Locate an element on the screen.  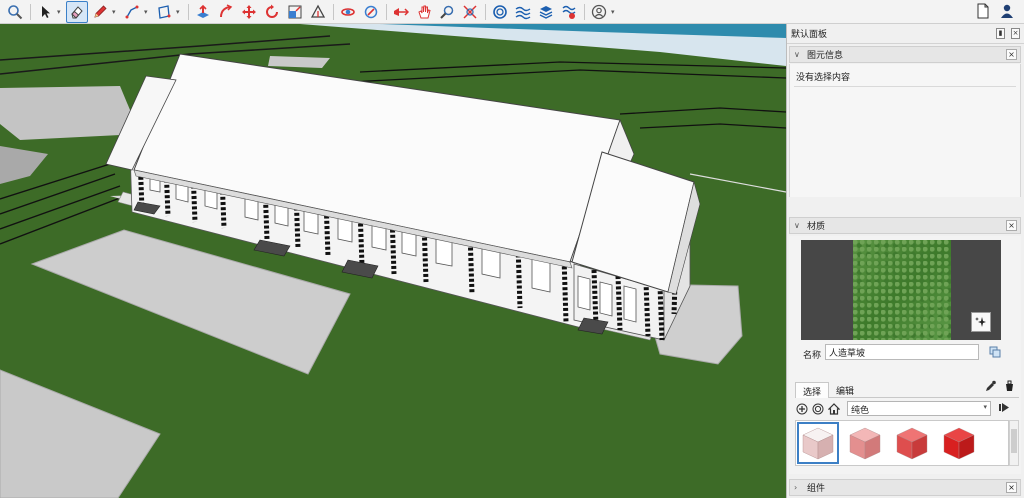
tab-edit: 编辑 is located at coordinates (845, 390).